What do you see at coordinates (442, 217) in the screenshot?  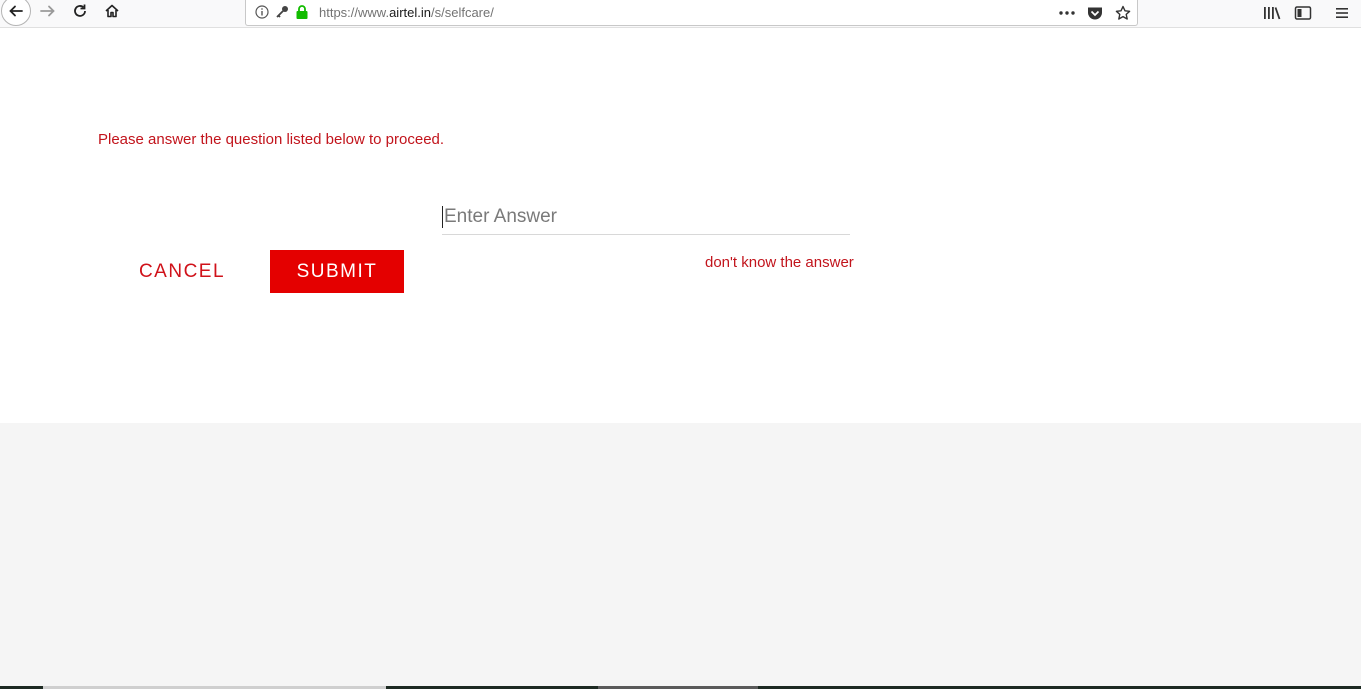 I see `text-caret` at bounding box center [442, 217].